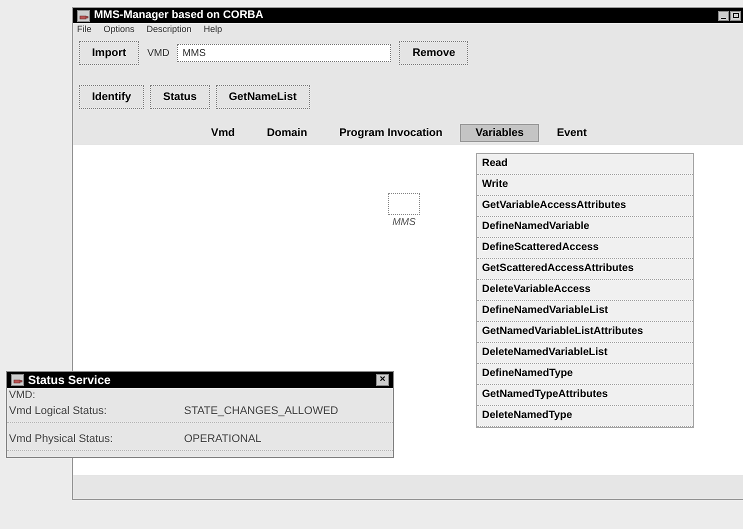 Image resolution: width=743 pixels, height=529 pixels. Describe the element at coordinates (433, 53) in the screenshot. I see `button: Remove` at that location.